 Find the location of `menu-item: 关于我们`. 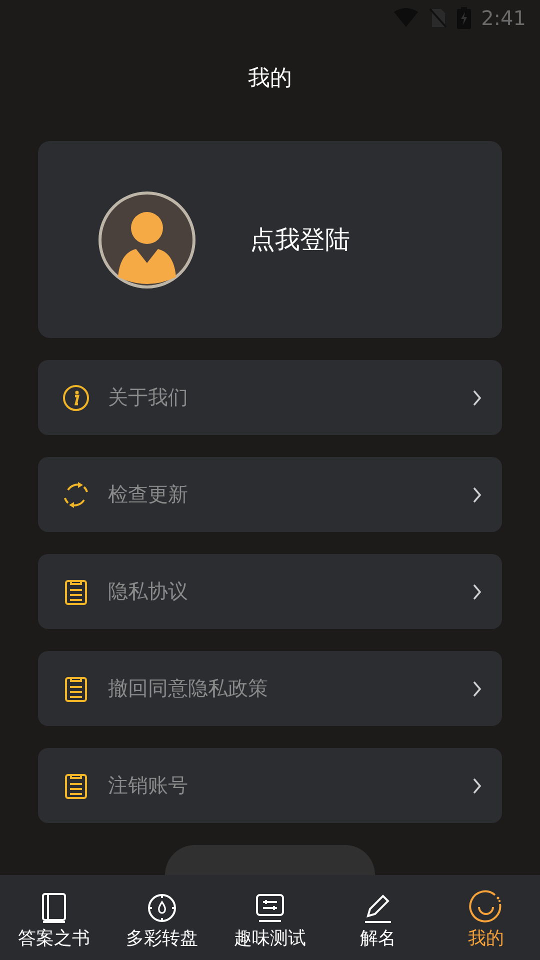

menu-item: 关于我们 is located at coordinates (270, 397).